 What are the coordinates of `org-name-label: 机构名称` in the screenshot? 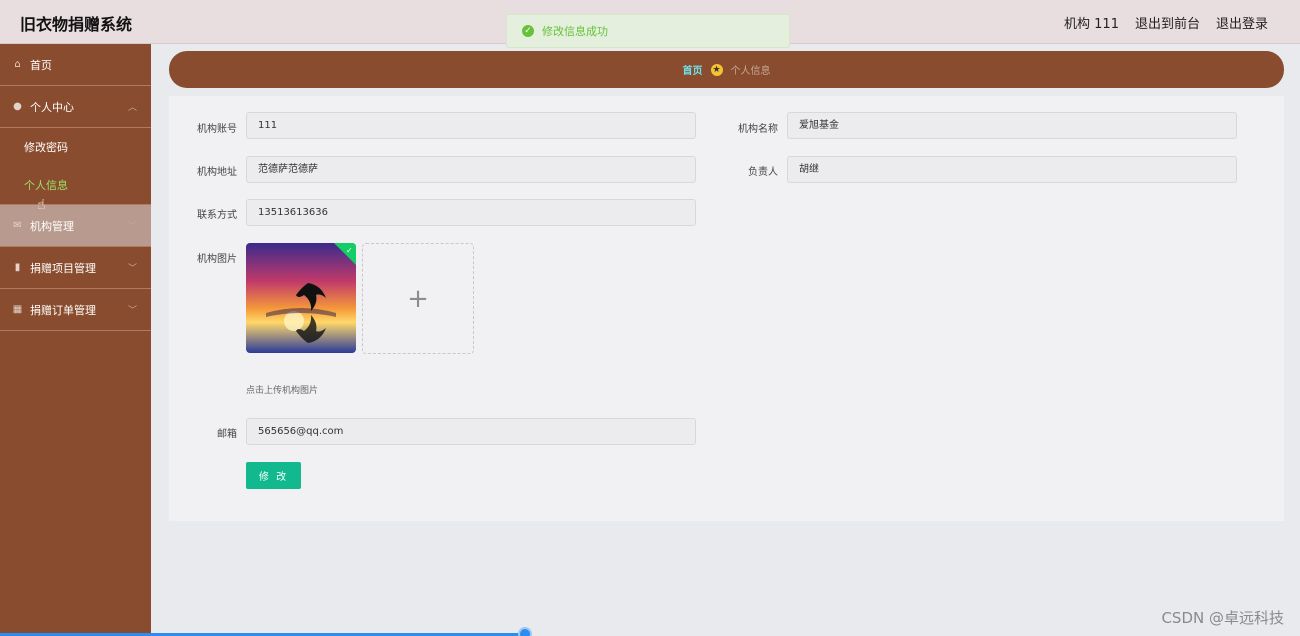 It's located at (758, 129).